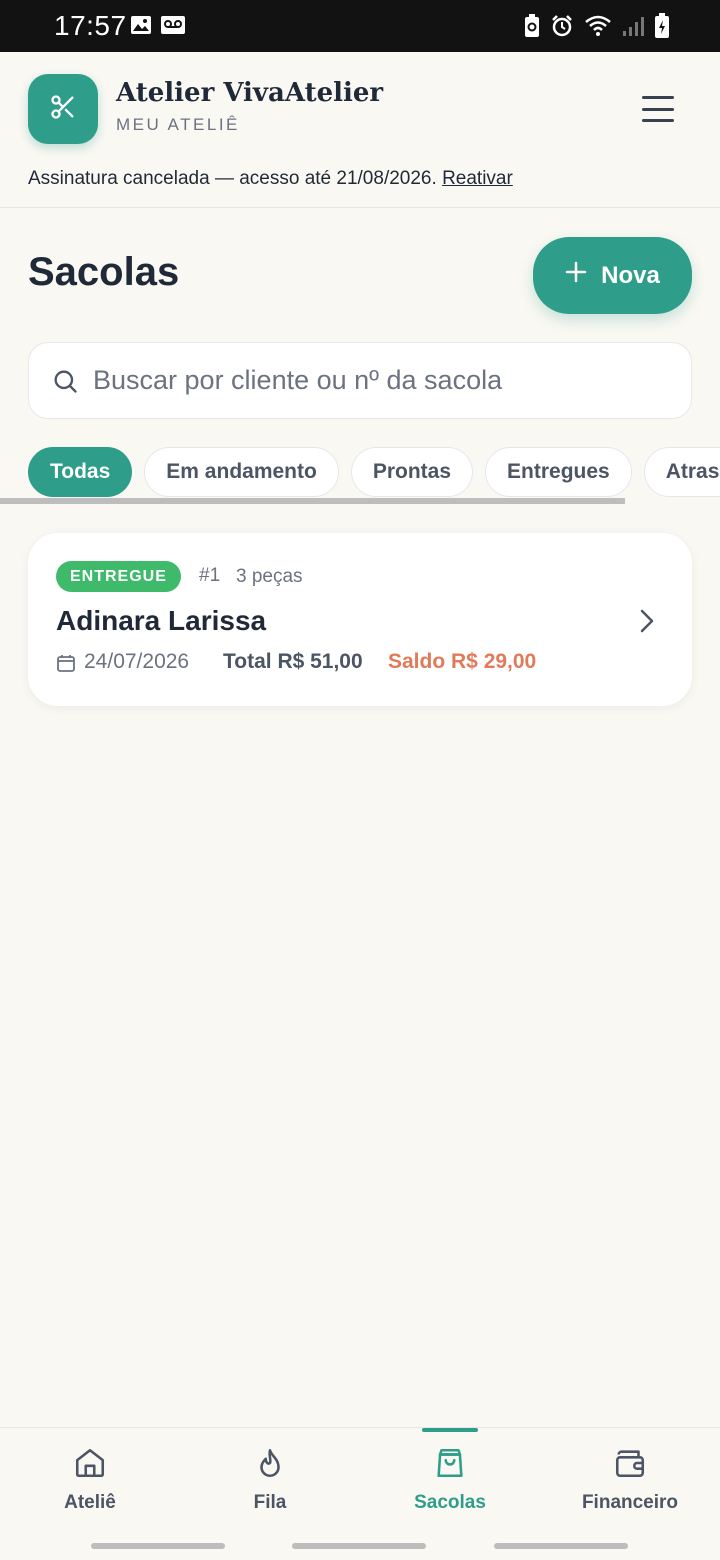 The width and height of the screenshot is (720, 1560). What do you see at coordinates (241, 472) in the screenshot?
I see `filter-chip-em-andamento: Em andamento` at bounding box center [241, 472].